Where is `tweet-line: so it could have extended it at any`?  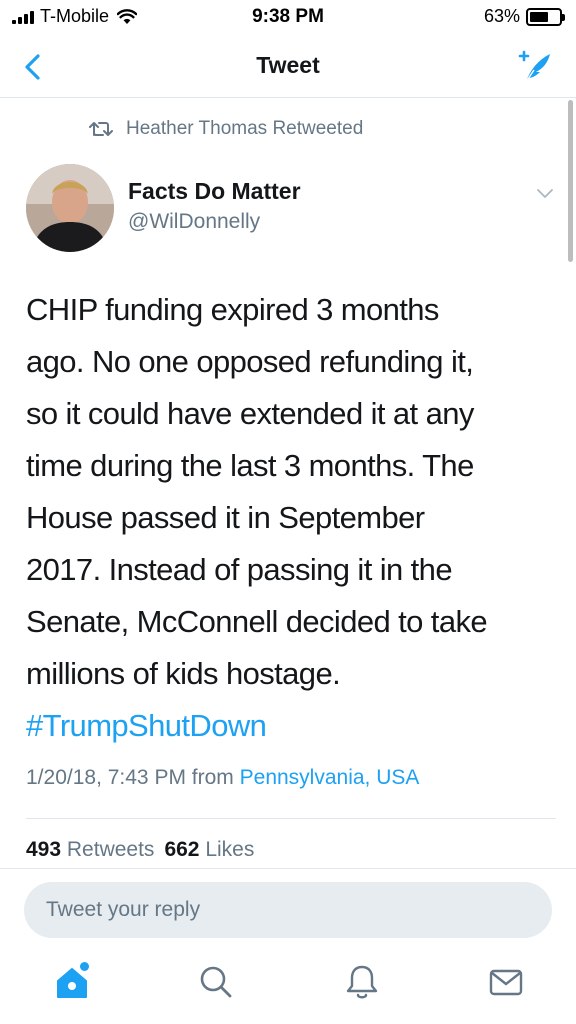
tweet-line: so it could have extended it at any is located at coordinates (250, 413).